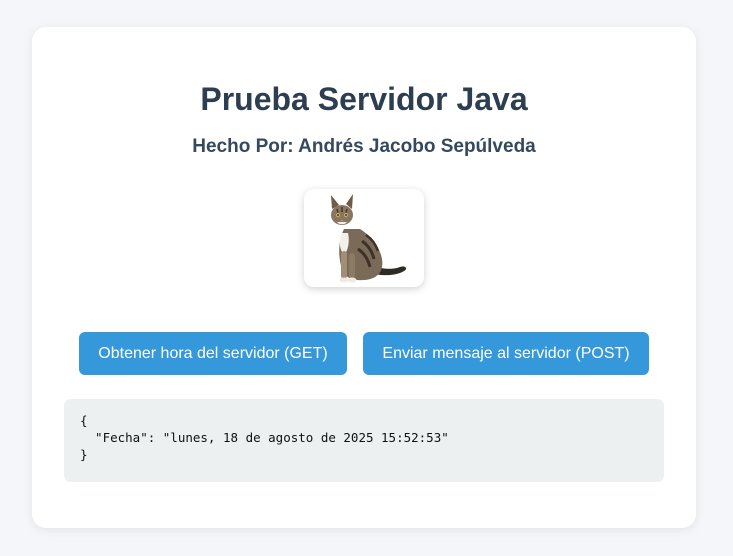  I want to click on post-message-button: Enviar mensaje al servidor (POST), so click(506, 353).